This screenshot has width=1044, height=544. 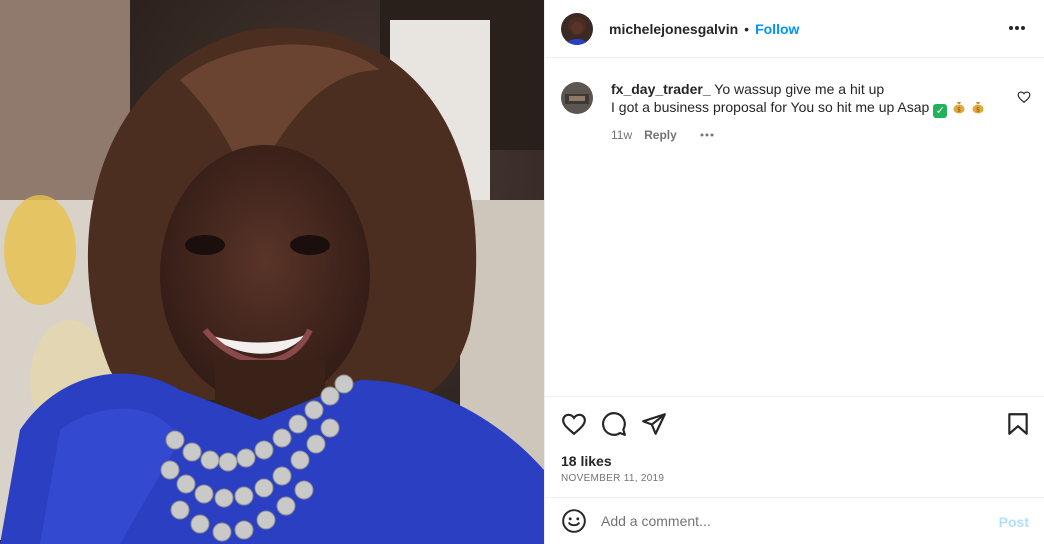 What do you see at coordinates (799, 89) in the screenshot?
I see `comment-text-1: Yo wassup give me a hit up` at bounding box center [799, 89].